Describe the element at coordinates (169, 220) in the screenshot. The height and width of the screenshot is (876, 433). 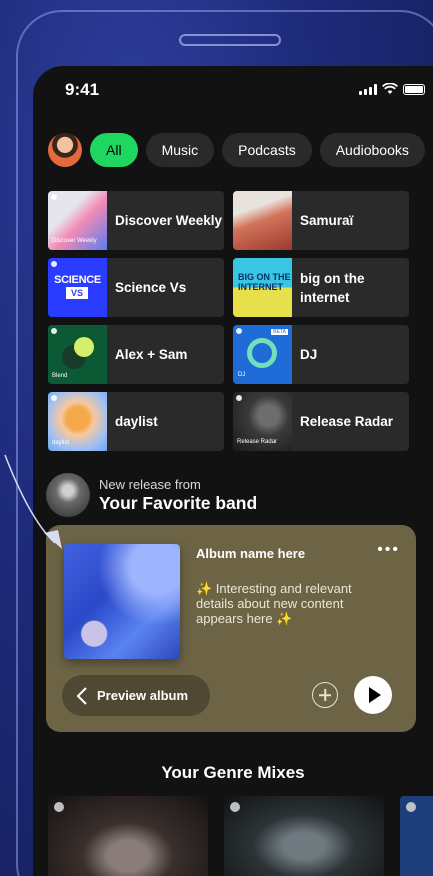
I see `tile-label: Discover Weekly` at that location.